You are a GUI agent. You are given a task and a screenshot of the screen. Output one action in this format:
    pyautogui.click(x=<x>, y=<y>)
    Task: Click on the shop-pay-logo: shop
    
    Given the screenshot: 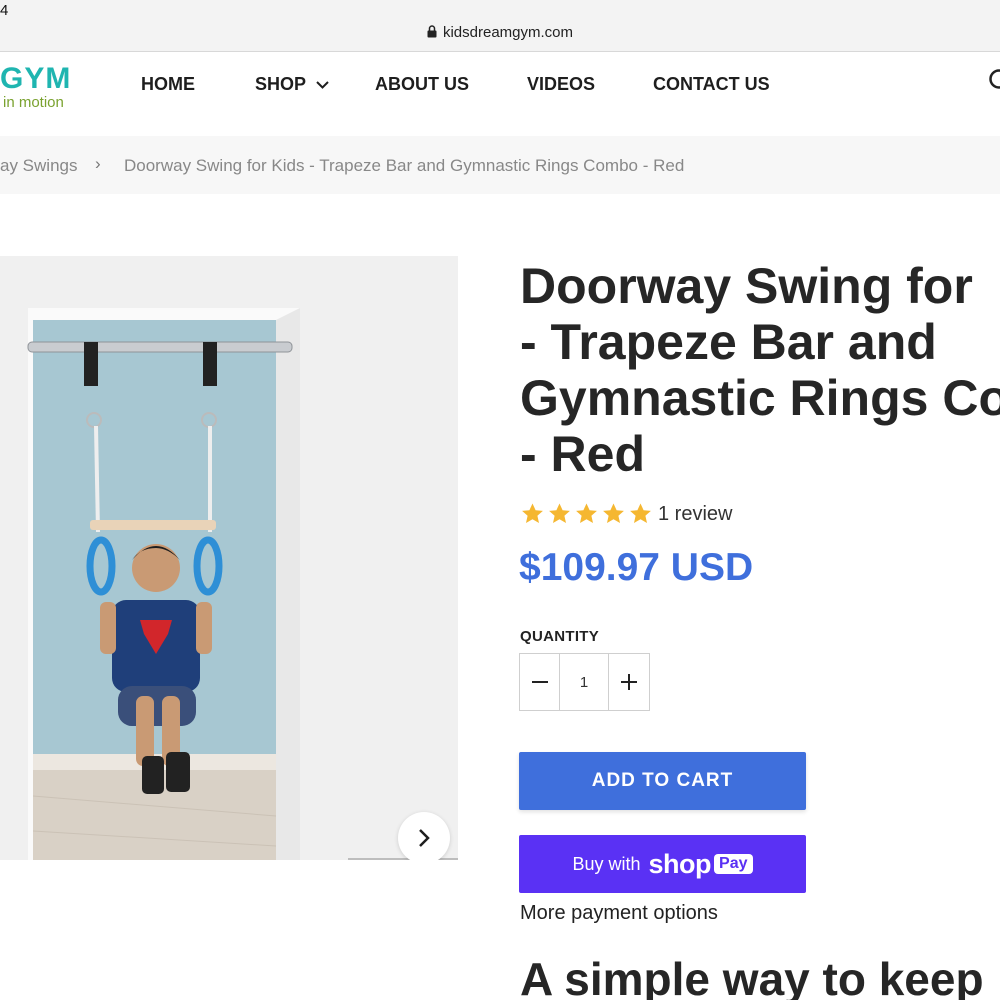 What is the action you would take?
    pyautogui.click(x=680, y=863)
    